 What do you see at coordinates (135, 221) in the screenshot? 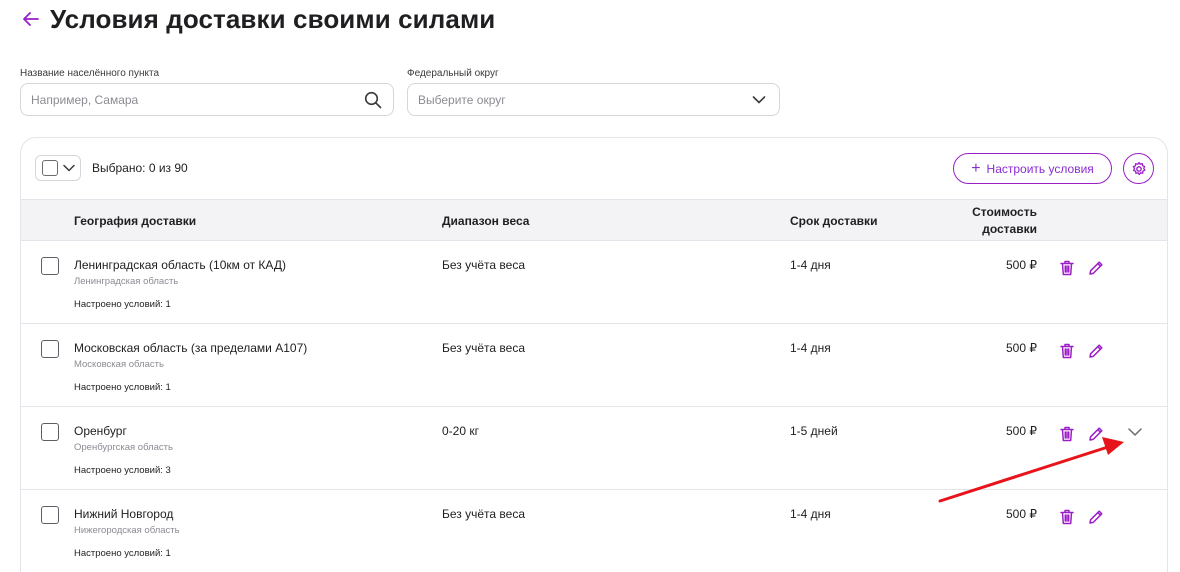
I see `column-header-geo: География доставки` at bounding box center [135, 221].